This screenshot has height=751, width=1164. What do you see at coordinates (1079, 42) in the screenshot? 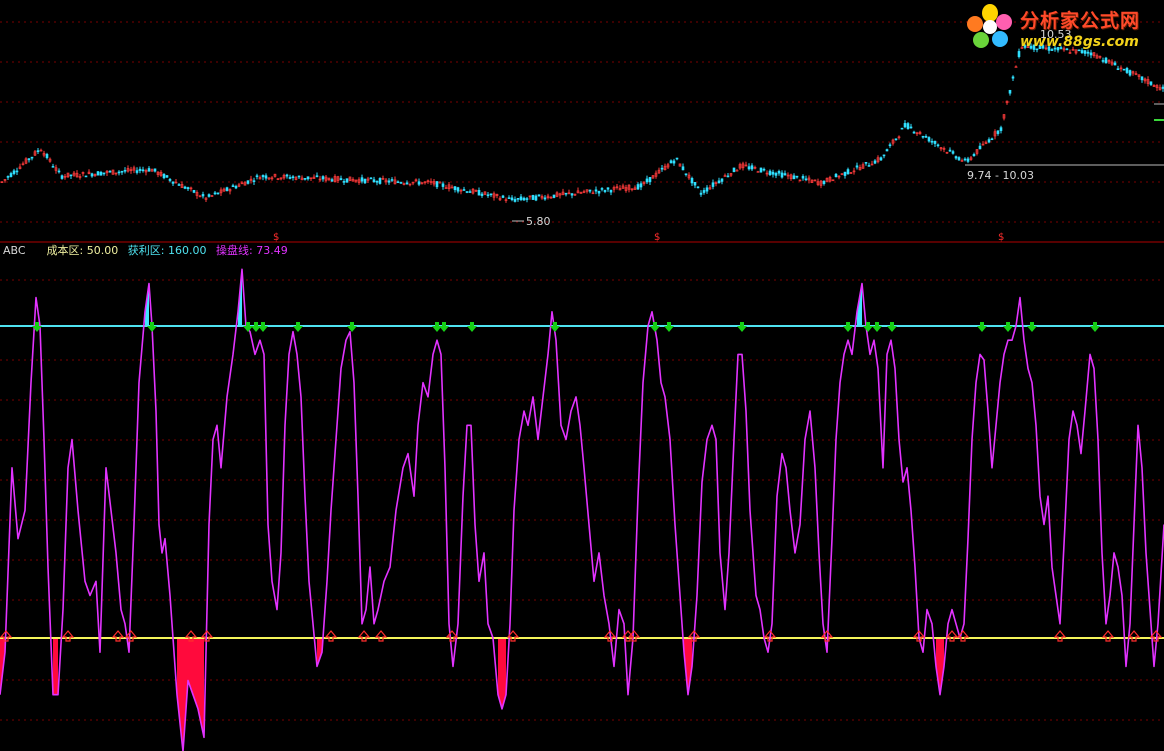
I see `logo-url: www.88gs.com` at bounding box center [1079, 42].